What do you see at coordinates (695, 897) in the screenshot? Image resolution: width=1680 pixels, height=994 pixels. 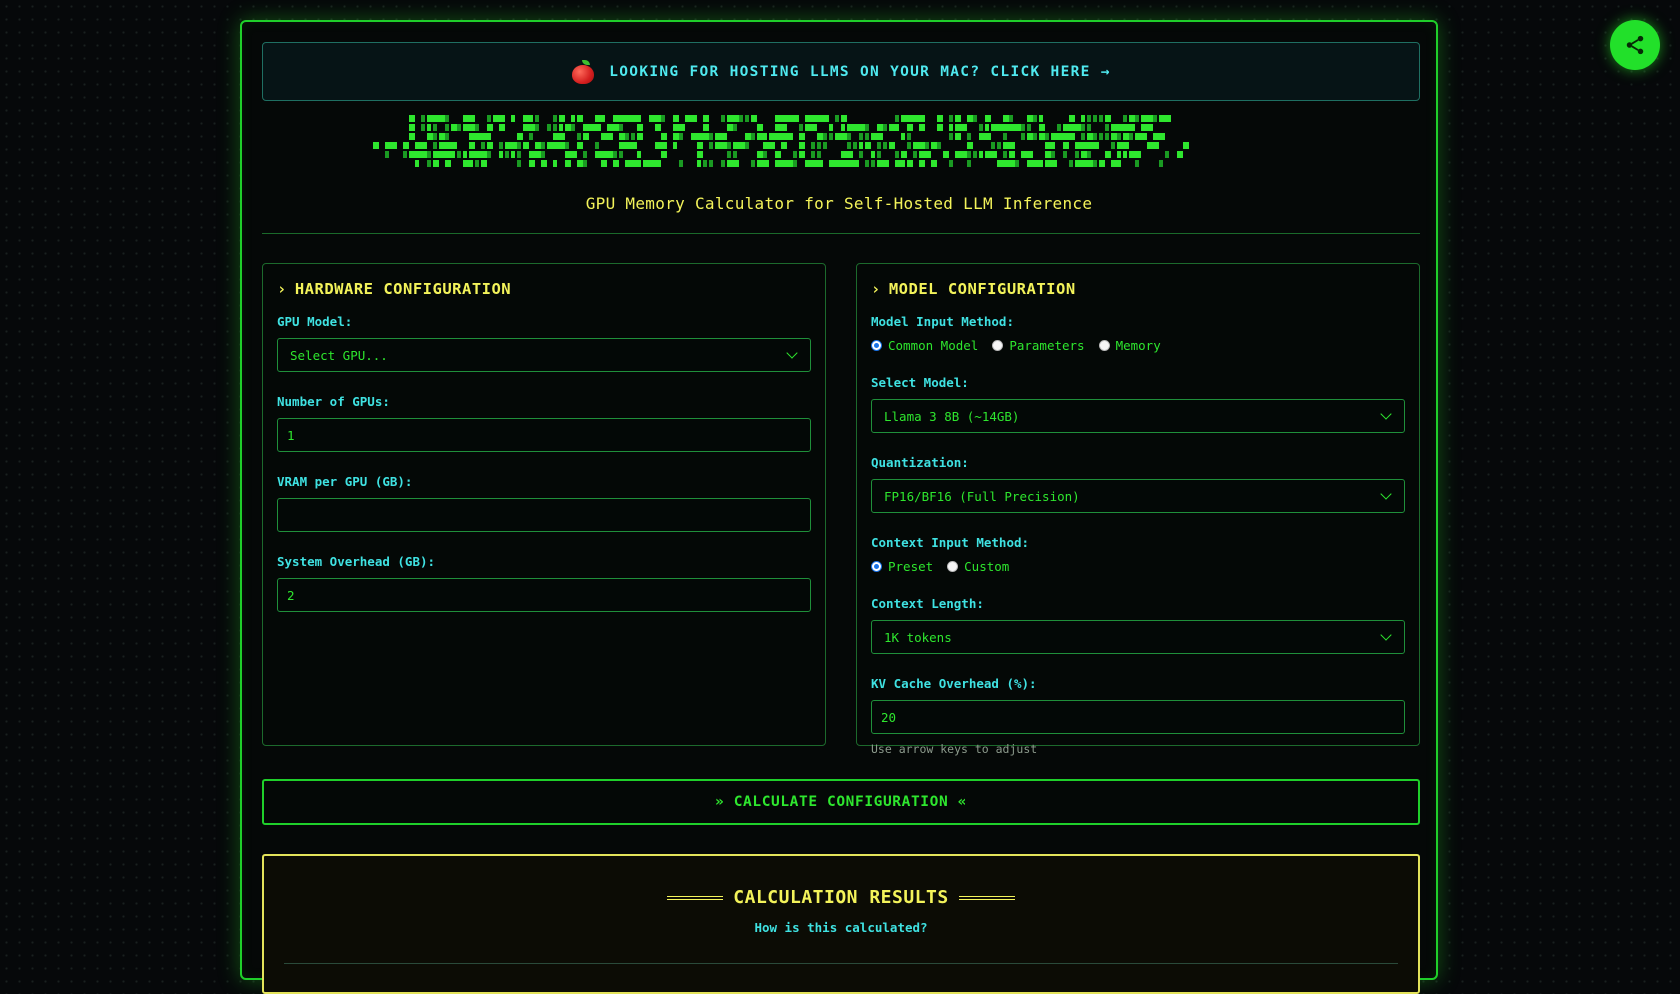 I see `title-rule-left` at bounding box center [695, 897].